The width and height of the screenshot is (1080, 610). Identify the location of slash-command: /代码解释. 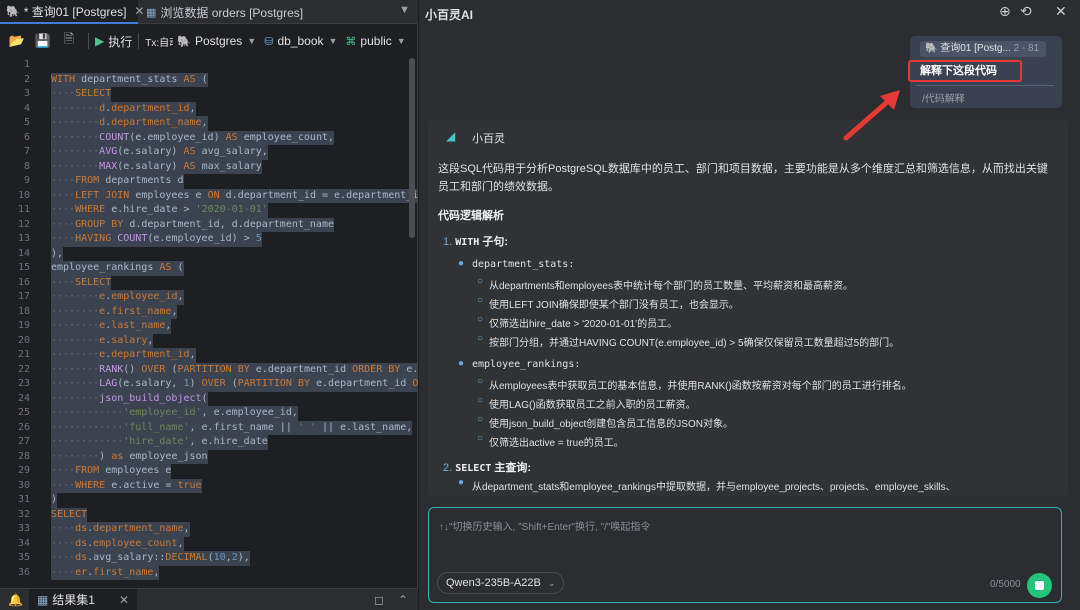
(943, 97).